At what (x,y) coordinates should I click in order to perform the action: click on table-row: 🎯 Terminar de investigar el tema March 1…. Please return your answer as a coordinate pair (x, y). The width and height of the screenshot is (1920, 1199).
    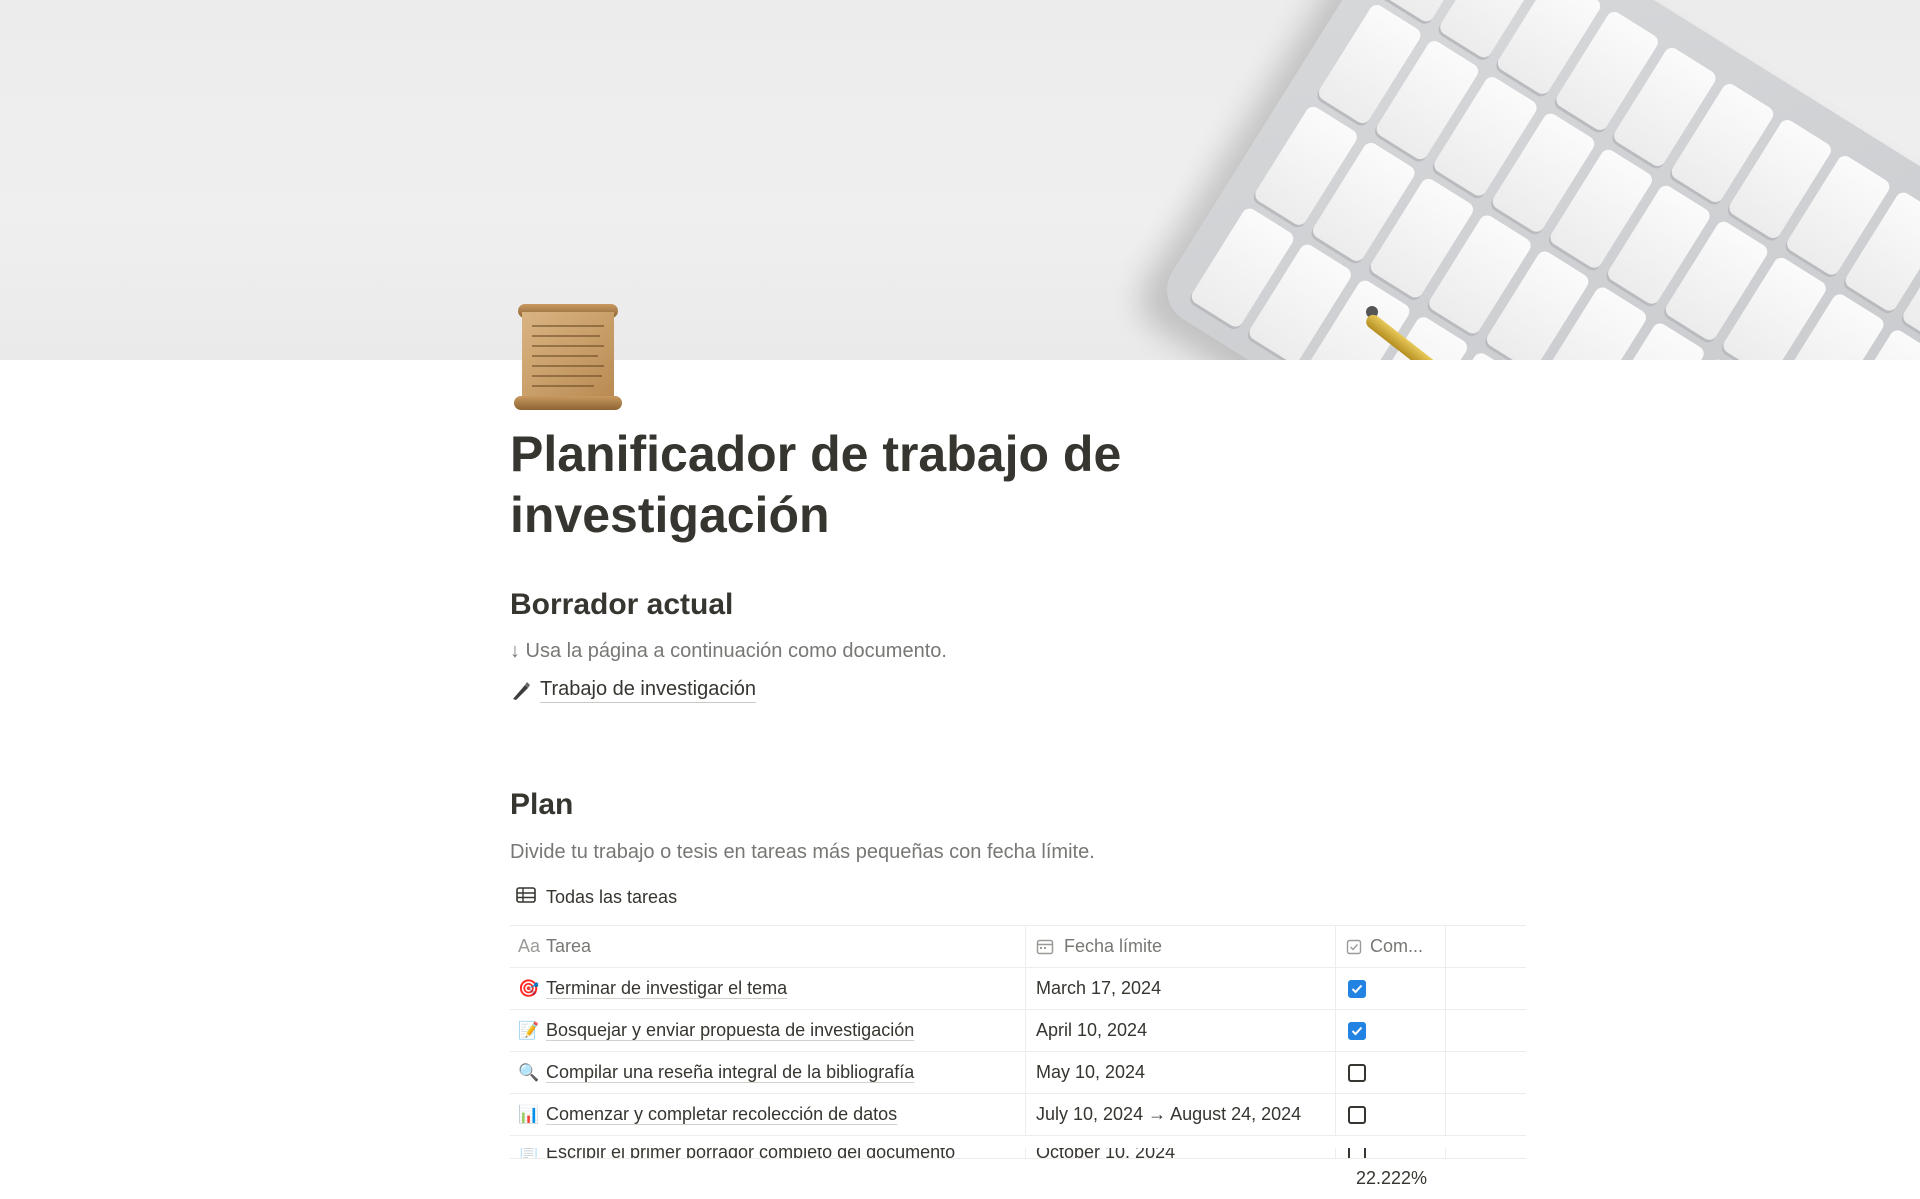
    Looking at the image, I should click on (1018, 989).